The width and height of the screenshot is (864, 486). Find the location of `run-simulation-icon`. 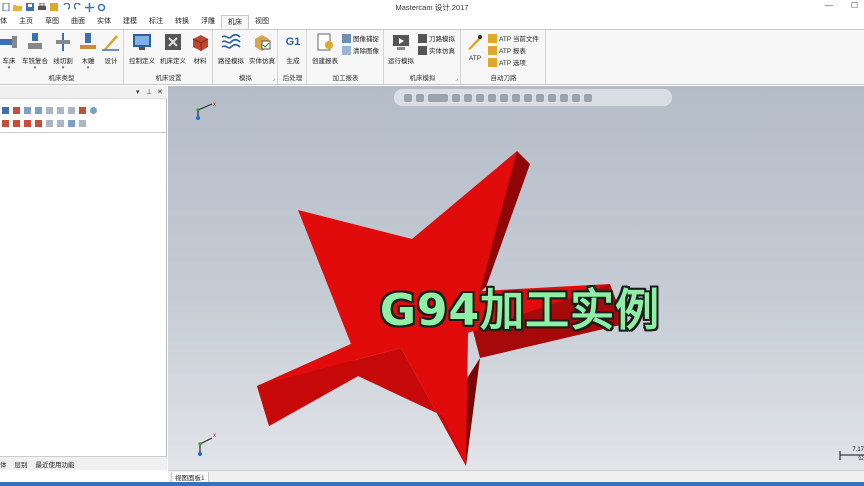

run-simulation-icon is located at coordinates (401, 42).